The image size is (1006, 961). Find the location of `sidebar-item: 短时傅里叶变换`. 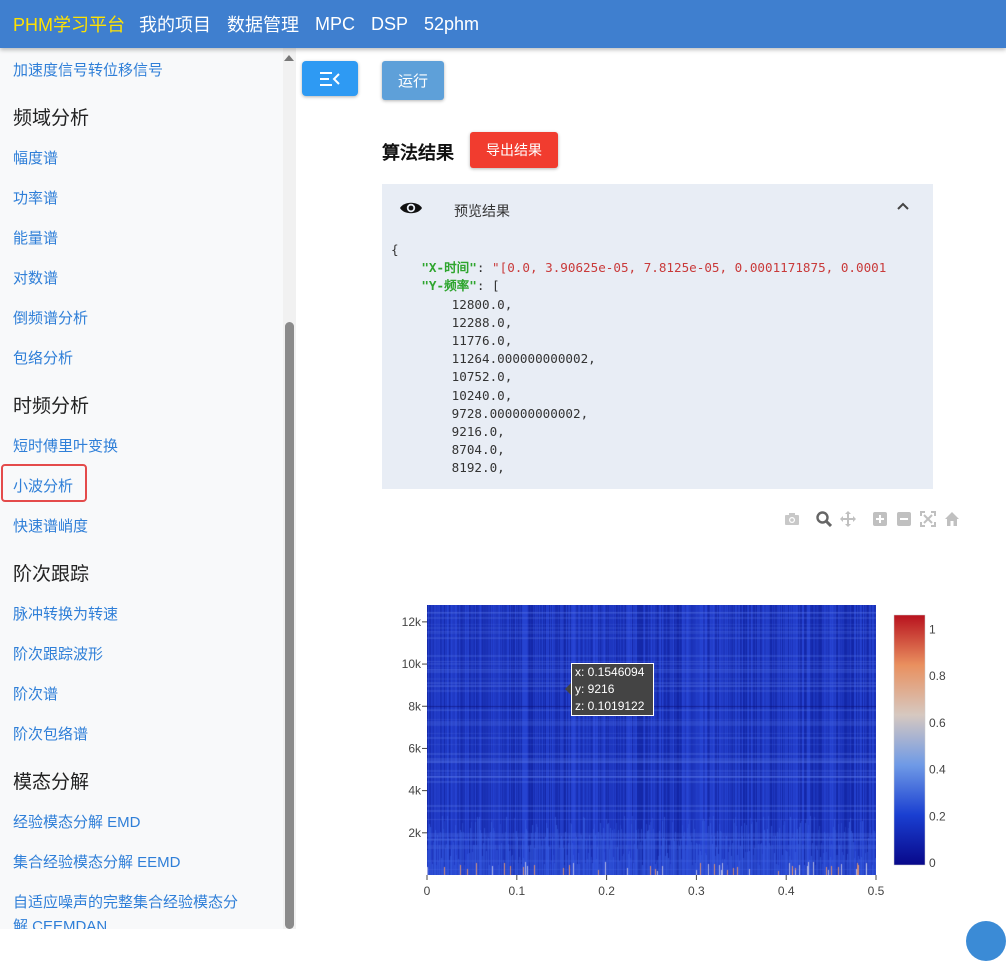

sidebar-item: 短时傅里叶变换 is located at coordinates (65, 445).